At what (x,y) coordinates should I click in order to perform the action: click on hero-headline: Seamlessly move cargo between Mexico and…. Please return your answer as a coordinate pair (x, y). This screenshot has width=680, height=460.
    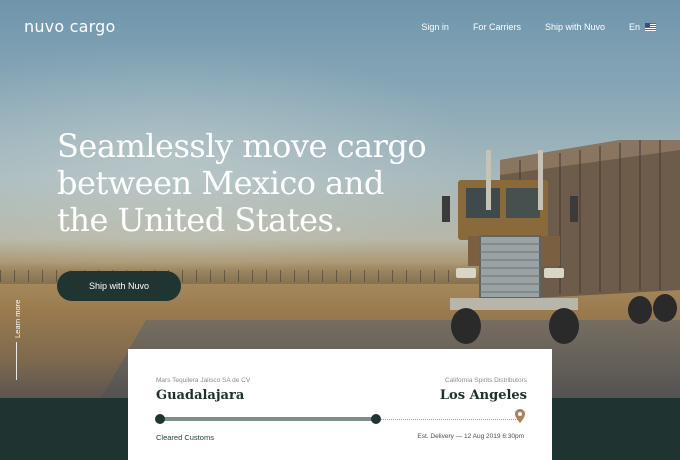
    Looking at the image, I should click on (242, 183).